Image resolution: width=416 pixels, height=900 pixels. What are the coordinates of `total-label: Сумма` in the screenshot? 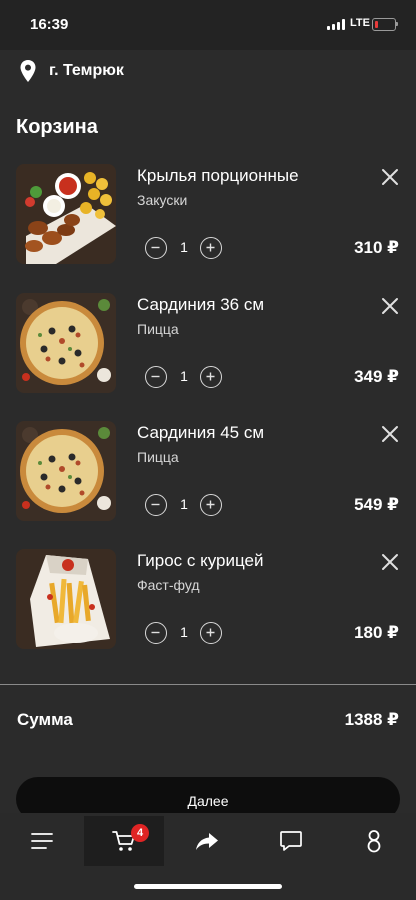 It's located at (45, 719).